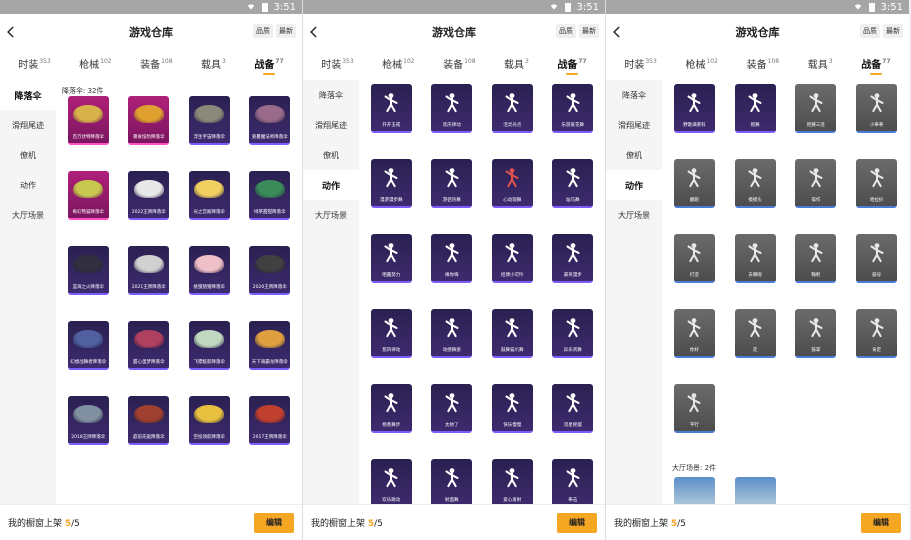  I want to click on item-card: 2022王牌降落伞, so click(149, 208).